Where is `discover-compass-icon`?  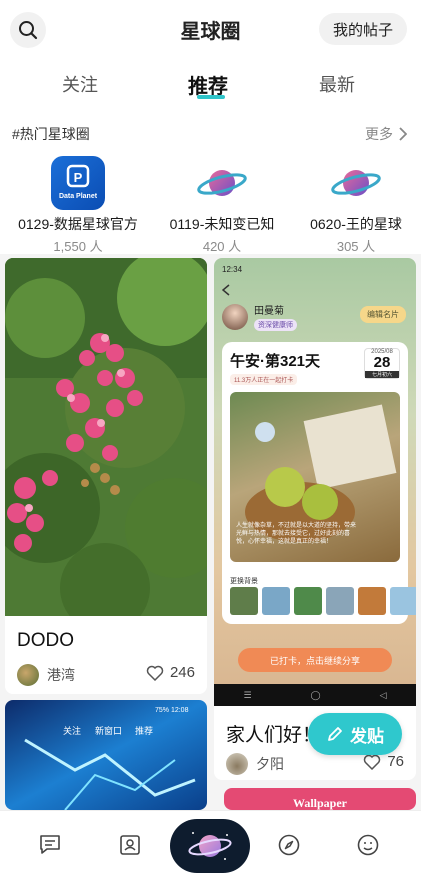
discover-compass-icon is located at coordinates (289, 845).